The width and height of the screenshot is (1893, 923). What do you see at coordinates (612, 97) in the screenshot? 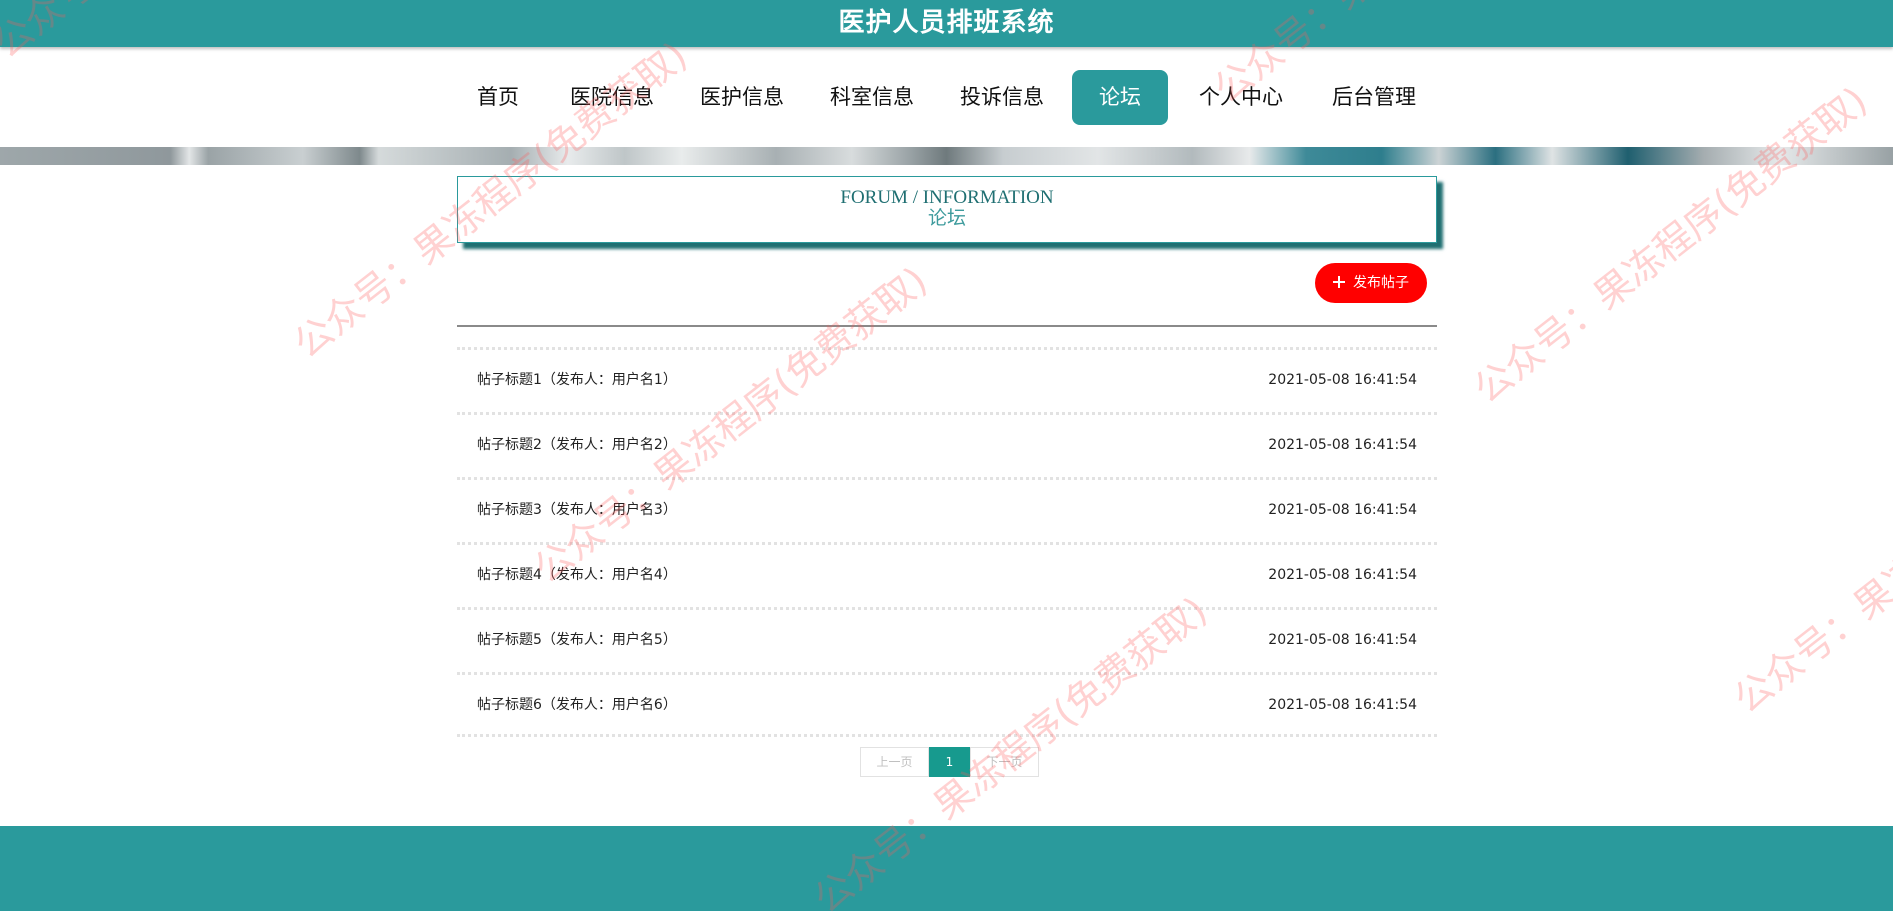
I see `nav-item-hospital-info: 医院信息` at bounding box center [612, 97].